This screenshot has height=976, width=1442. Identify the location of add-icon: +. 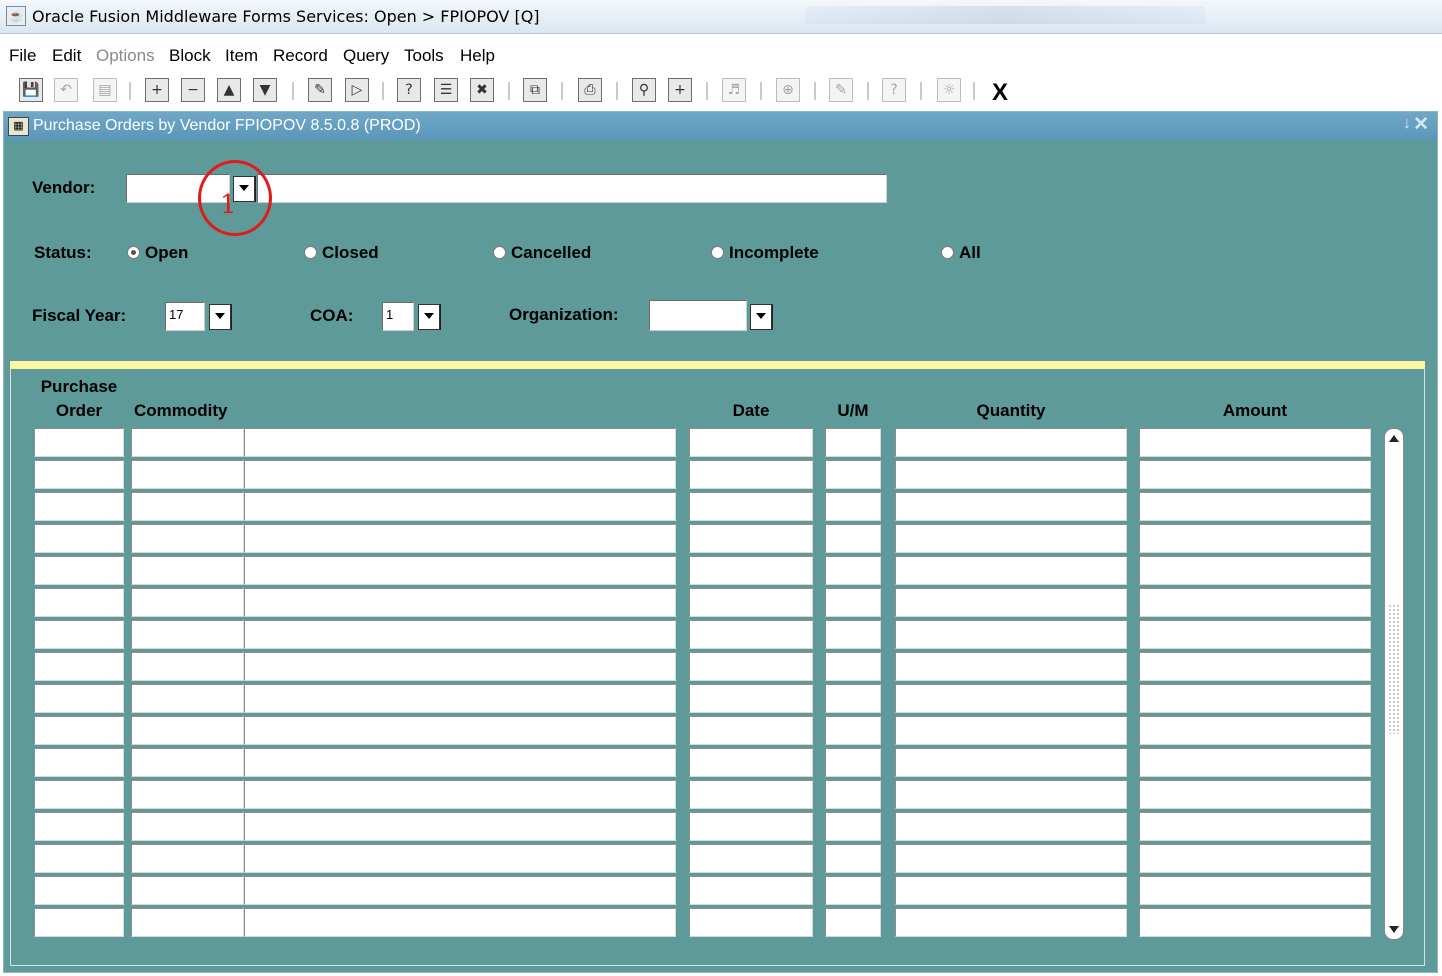
(680, 90).